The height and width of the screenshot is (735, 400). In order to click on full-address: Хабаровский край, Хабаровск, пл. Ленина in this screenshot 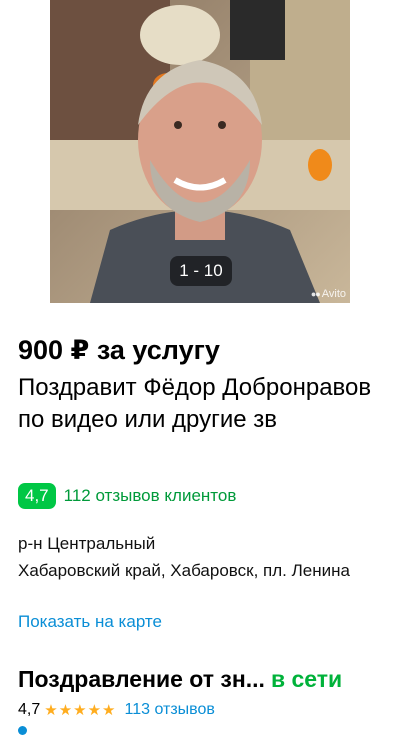, I will do `click(184, 570)`.